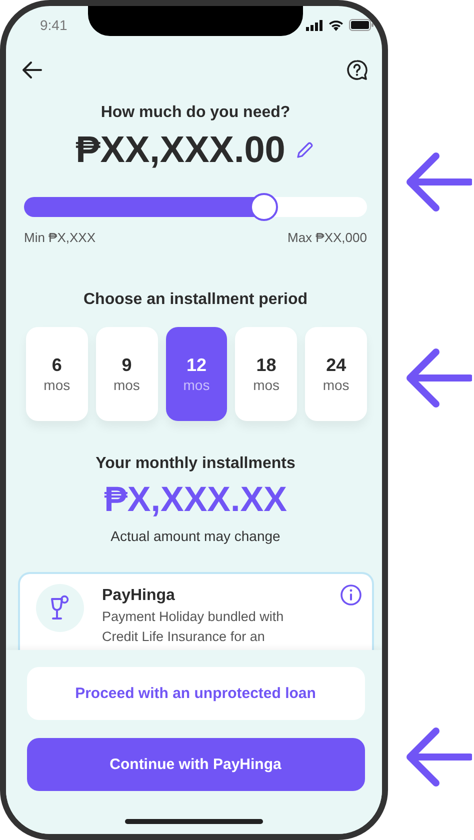  Describe the element at coordinates (197, 374) in the screenshot. I see `period-option: 12 mos` at that location.